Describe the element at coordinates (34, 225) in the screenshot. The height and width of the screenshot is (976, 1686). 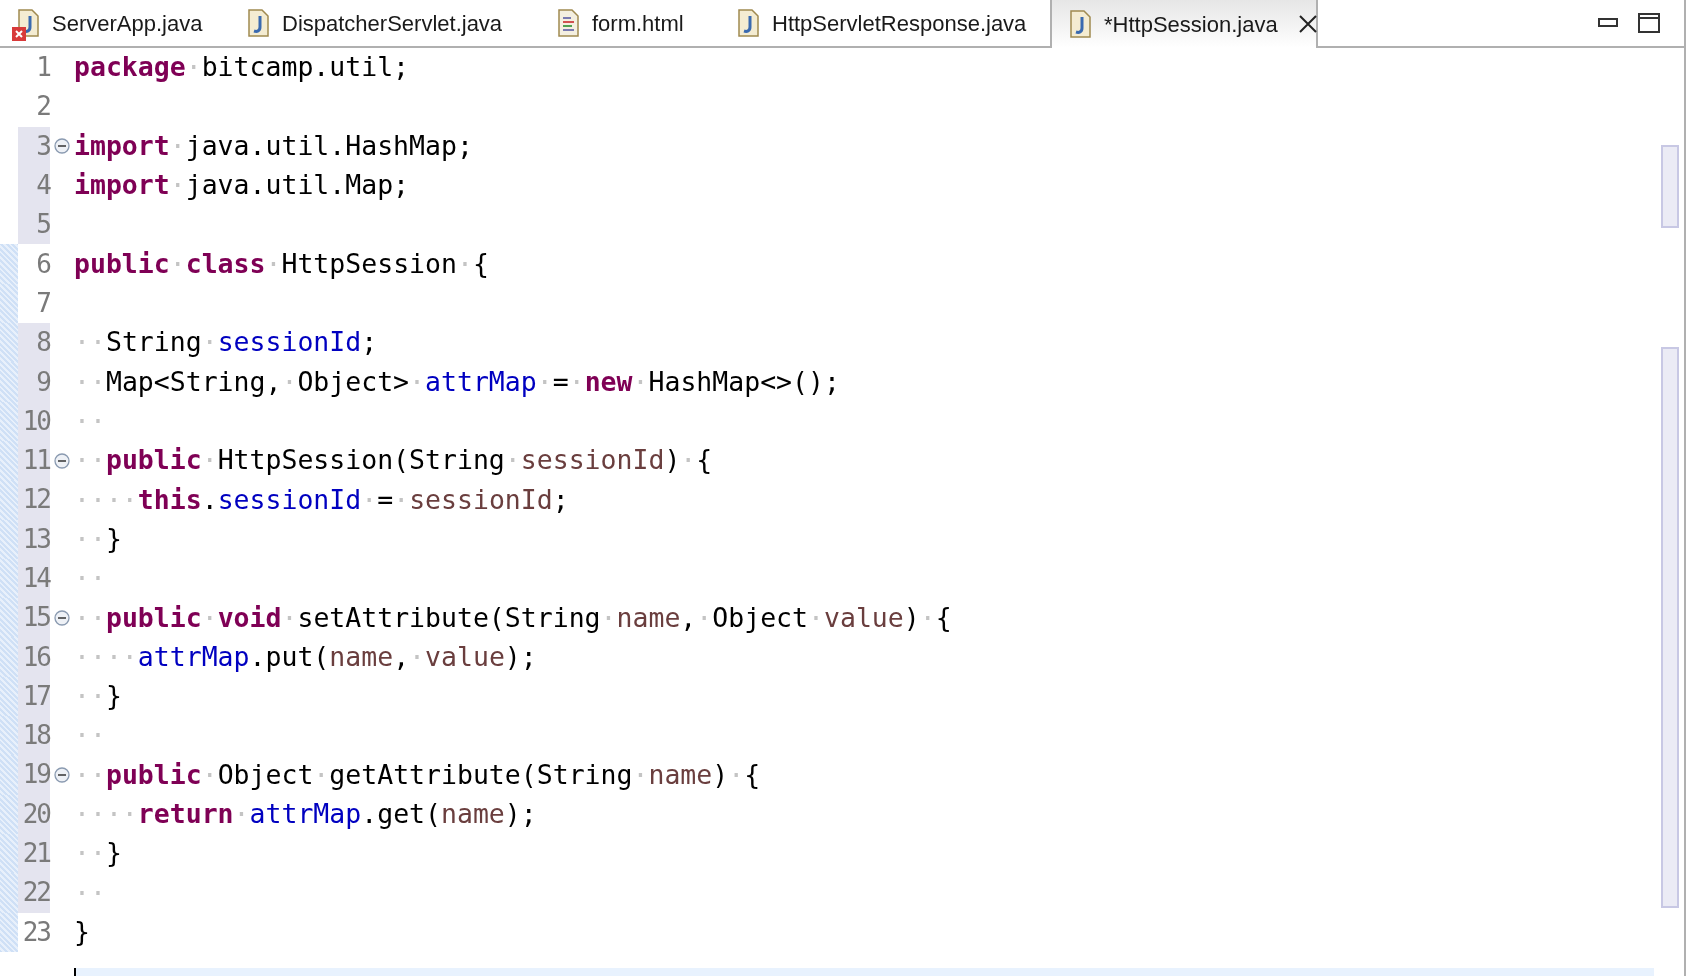
I see `line-number: 5` at that location.